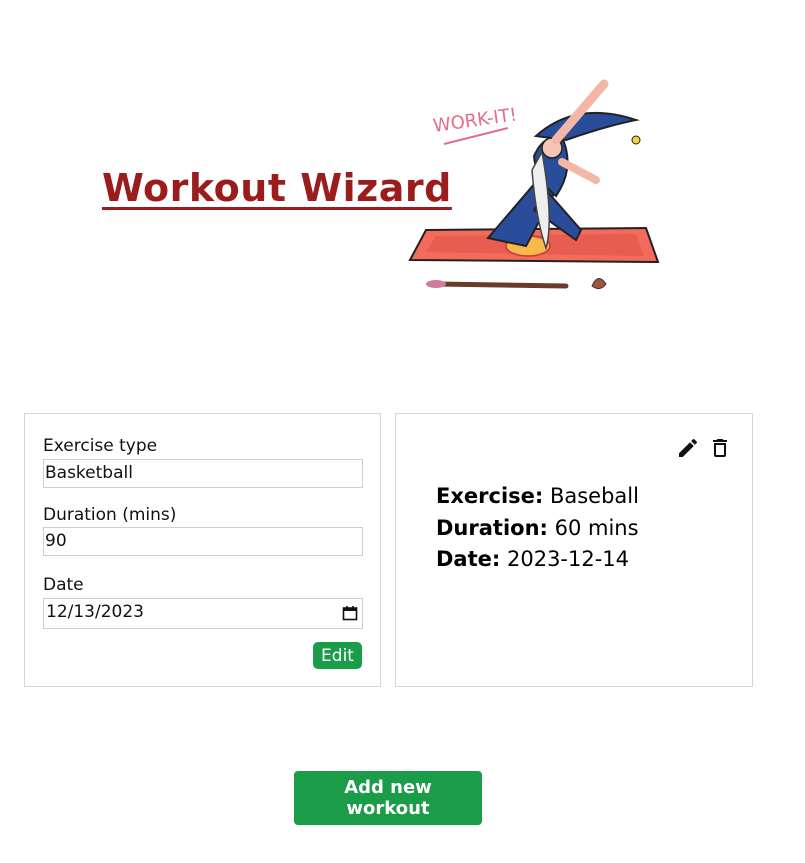  What do you see at coordinates (468, 559) in the screenshot?
I see `date-key: Date:` at bounding box center [468, 559].